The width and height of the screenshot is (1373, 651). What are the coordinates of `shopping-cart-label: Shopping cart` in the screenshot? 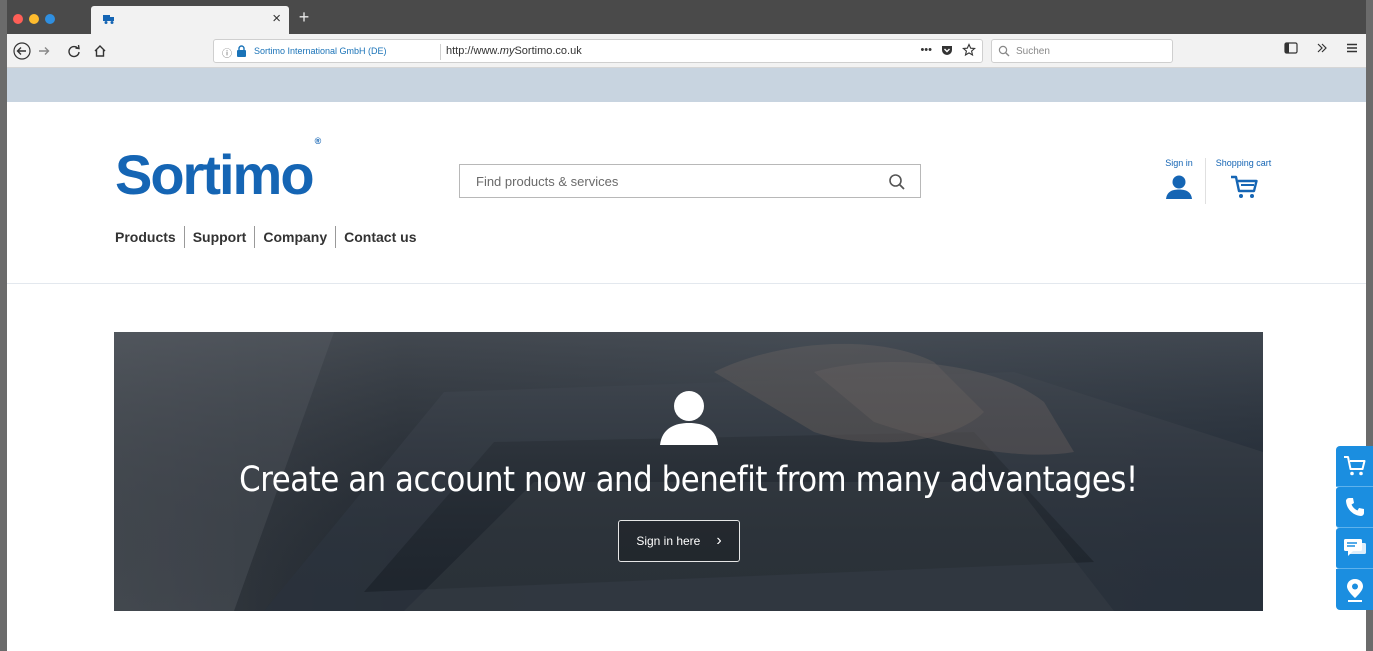 It's located at (1243, 163).